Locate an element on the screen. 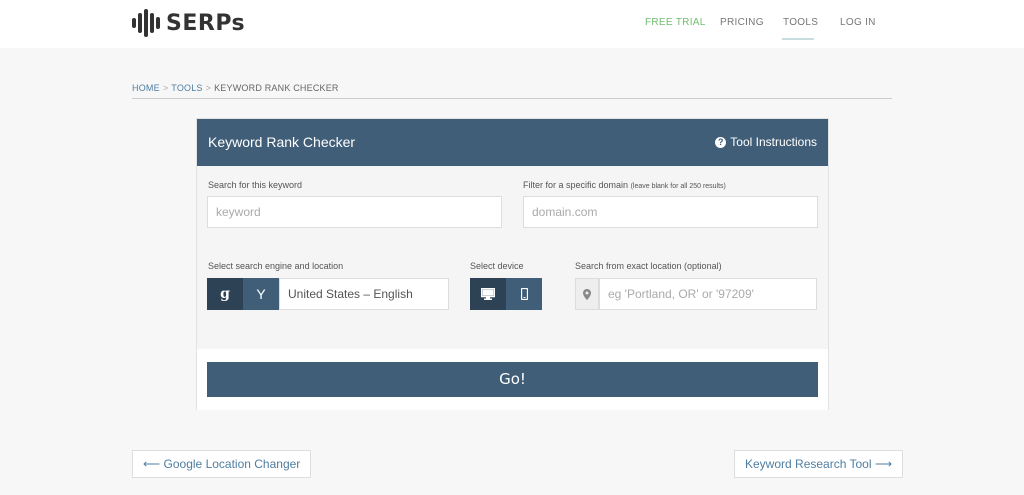 The image size is (1024, 495). nav-login: LOG IN is located at coordinates (858, 22).